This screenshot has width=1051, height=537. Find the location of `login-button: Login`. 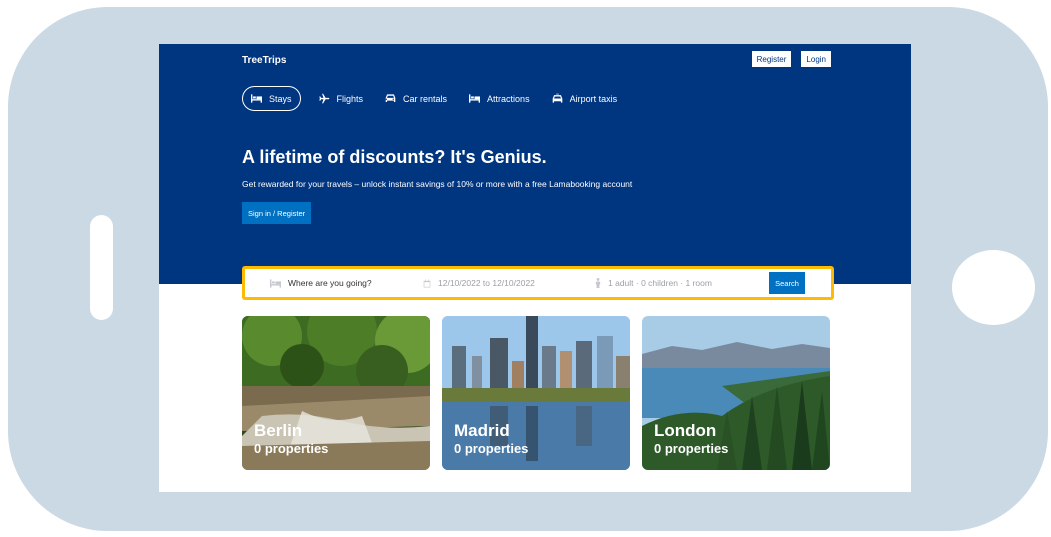

login-button: Login is located at coordinates (816, 59).